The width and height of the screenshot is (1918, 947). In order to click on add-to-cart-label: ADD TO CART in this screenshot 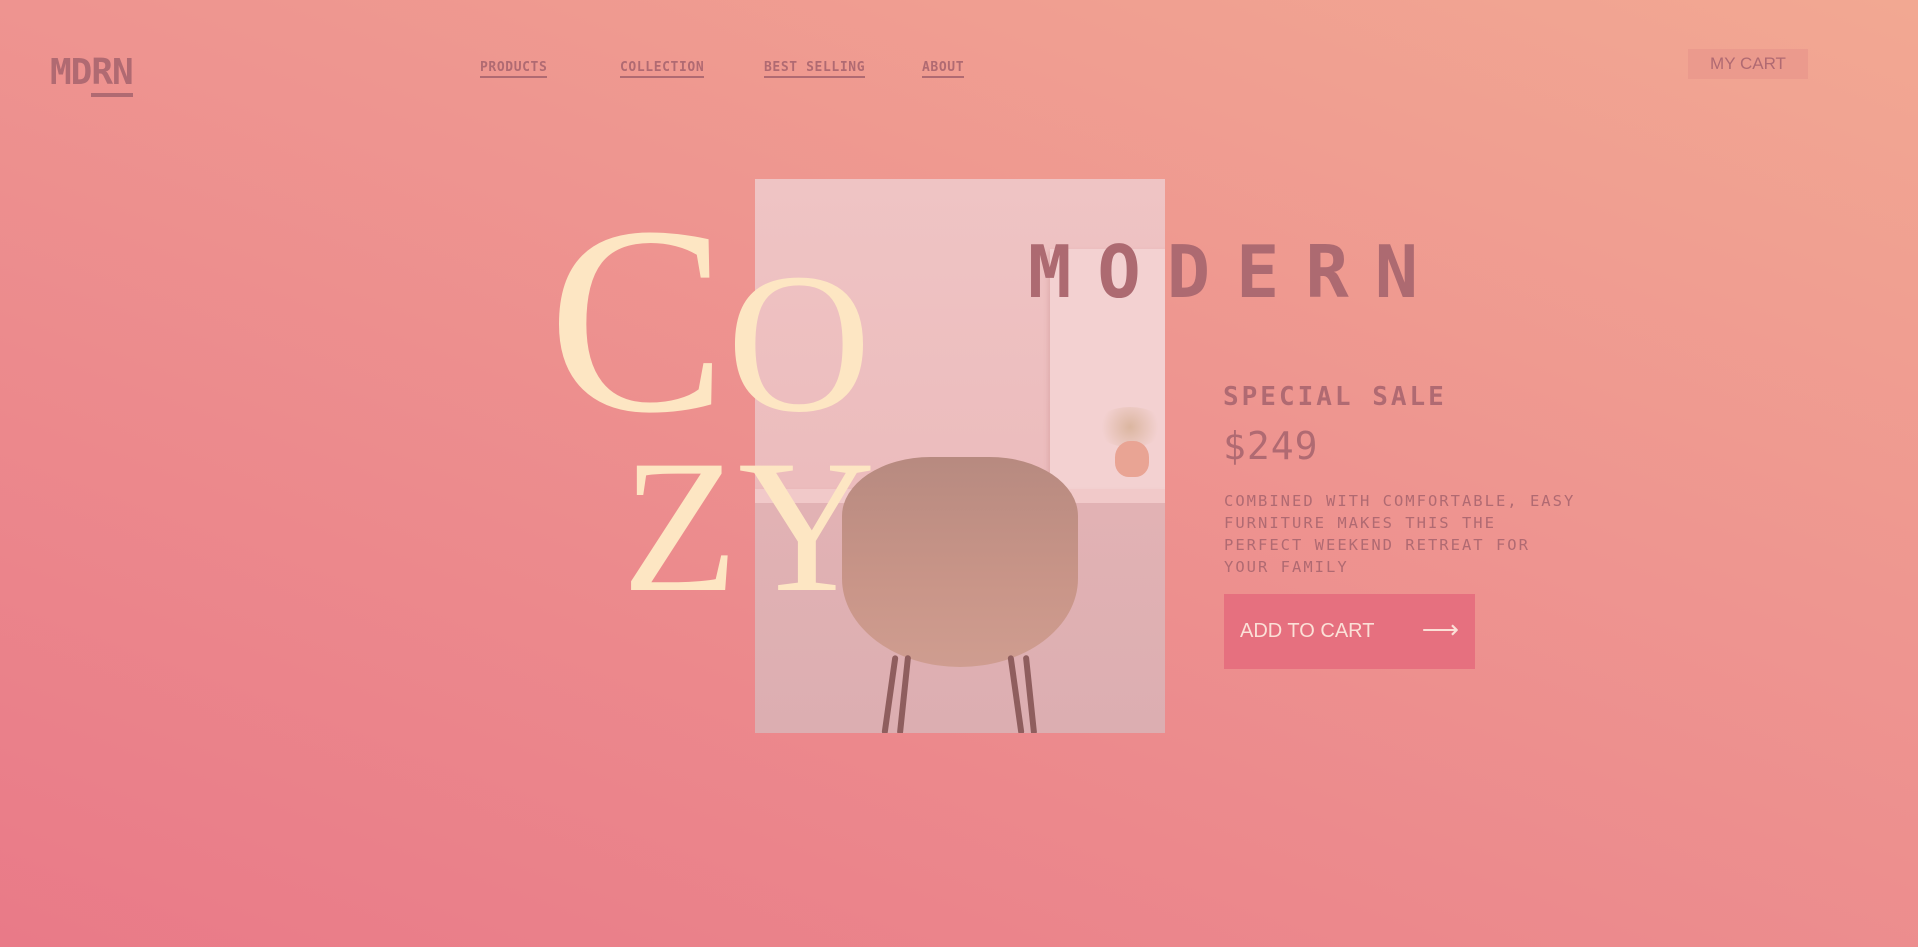, I will do `click(1307, 631)`.